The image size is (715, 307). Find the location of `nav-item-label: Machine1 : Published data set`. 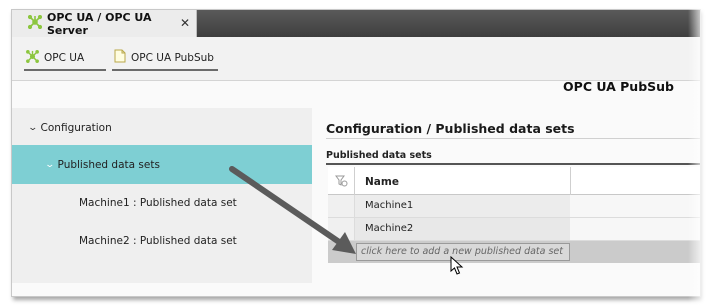

nav-item-label: Machine1 : Published data set is located at coordinates (158, 203).